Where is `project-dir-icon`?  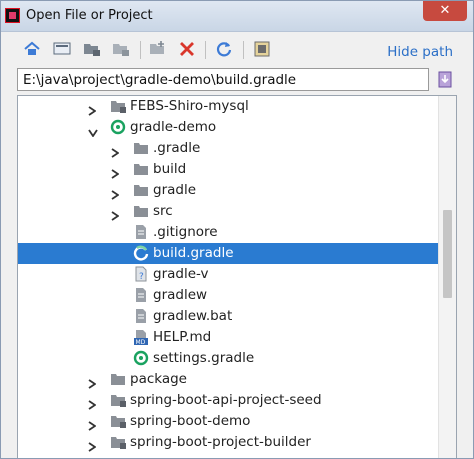 project-dir-icon is located at coordinates (92, 50).